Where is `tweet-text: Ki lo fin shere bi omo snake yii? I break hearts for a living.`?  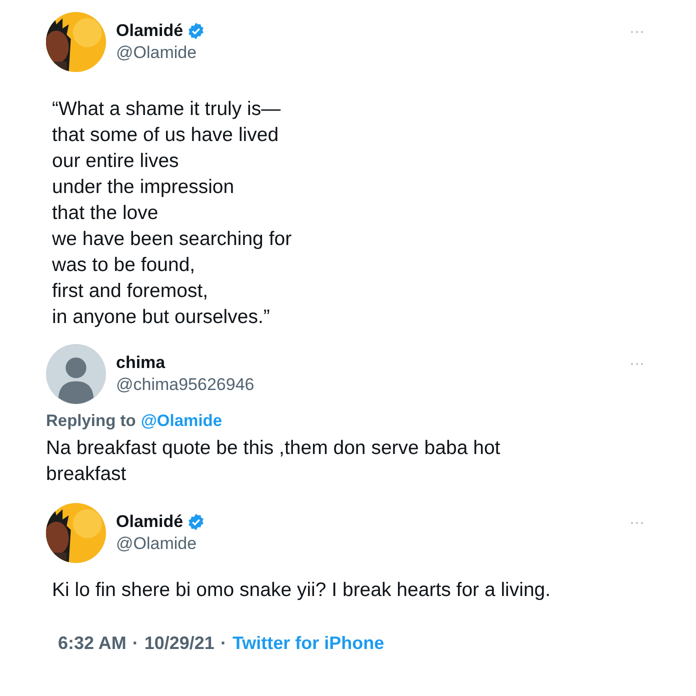 tweet-text: Ki lo fin shere bi omo snake yii? I break hearts for a living. is located at coordinates (302, 590).